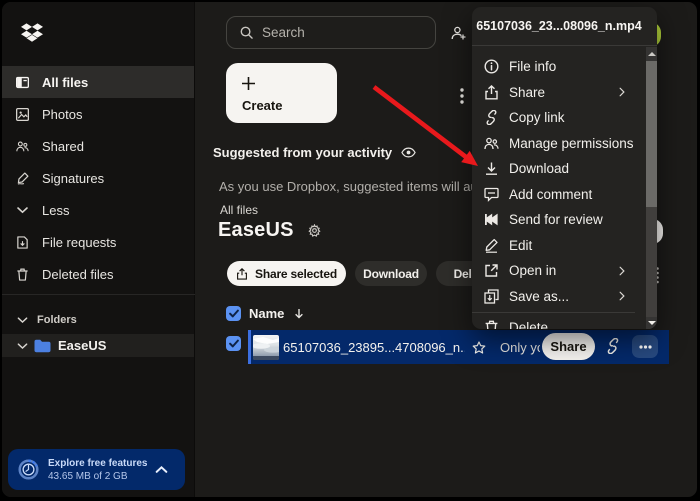 The image size is (700, 501). Describe the element at coordinates (556, 220) in the screenshot. I see `menu-item-label: Send for review` at that location.